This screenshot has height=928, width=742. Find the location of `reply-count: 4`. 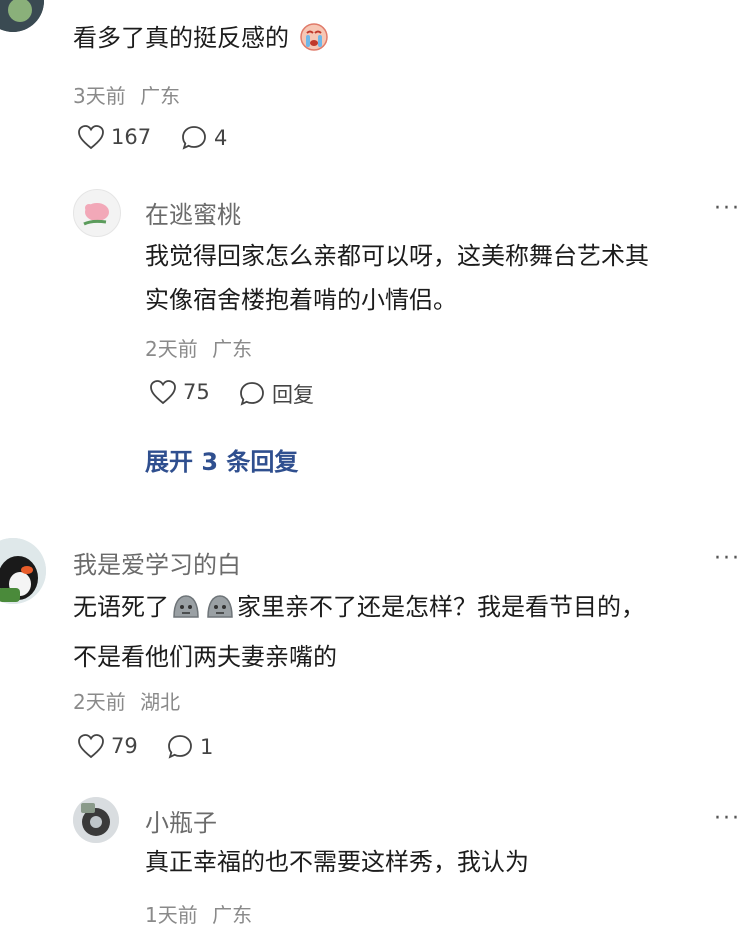

reply-count: 4 is located at coordinates (221, 138).